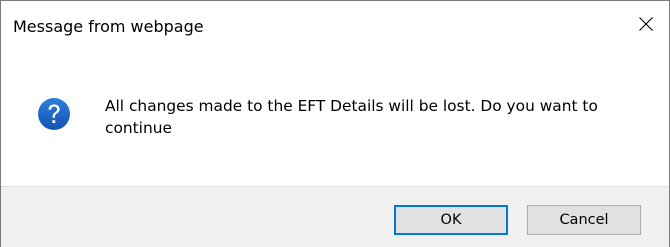 This screenshot has height=247, width=670. I want to click on cancel-button: Cancel, so click(584, 220).